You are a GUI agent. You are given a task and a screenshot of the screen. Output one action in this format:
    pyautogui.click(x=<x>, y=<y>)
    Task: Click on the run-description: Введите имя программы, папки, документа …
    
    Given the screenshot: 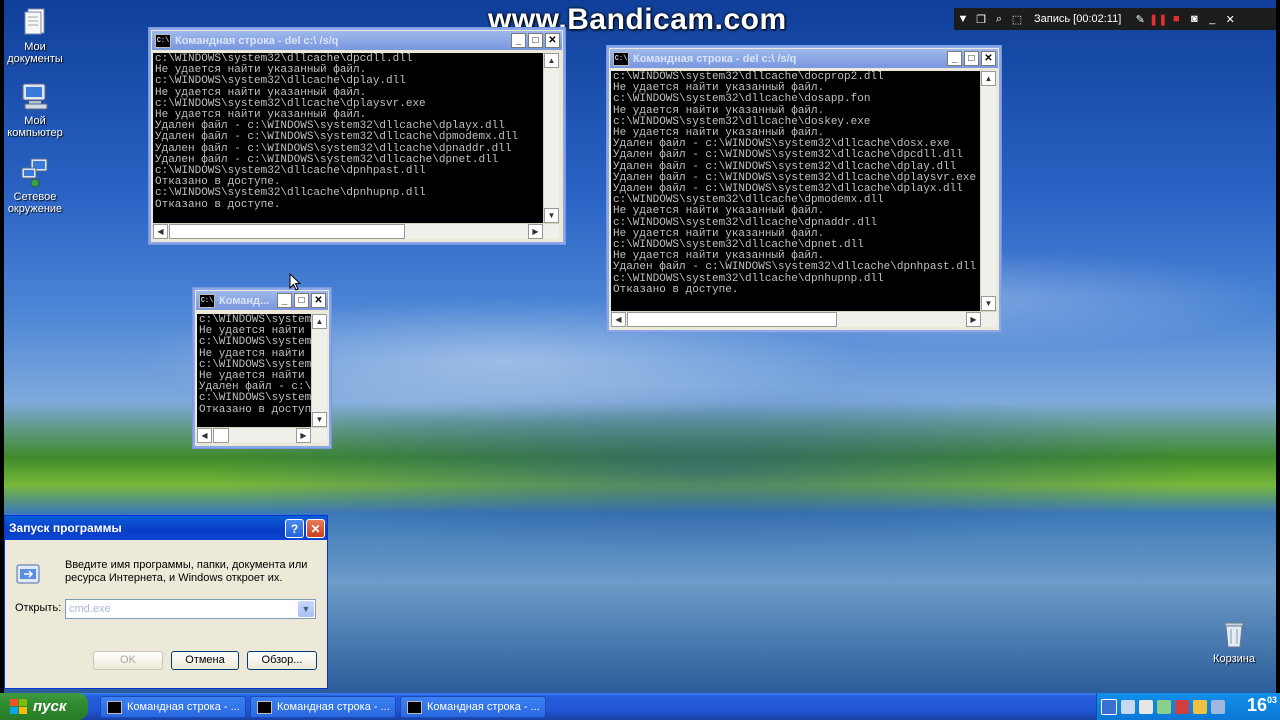 What is the action you would take?
    pyautogui.click(x=186, y=571)
    